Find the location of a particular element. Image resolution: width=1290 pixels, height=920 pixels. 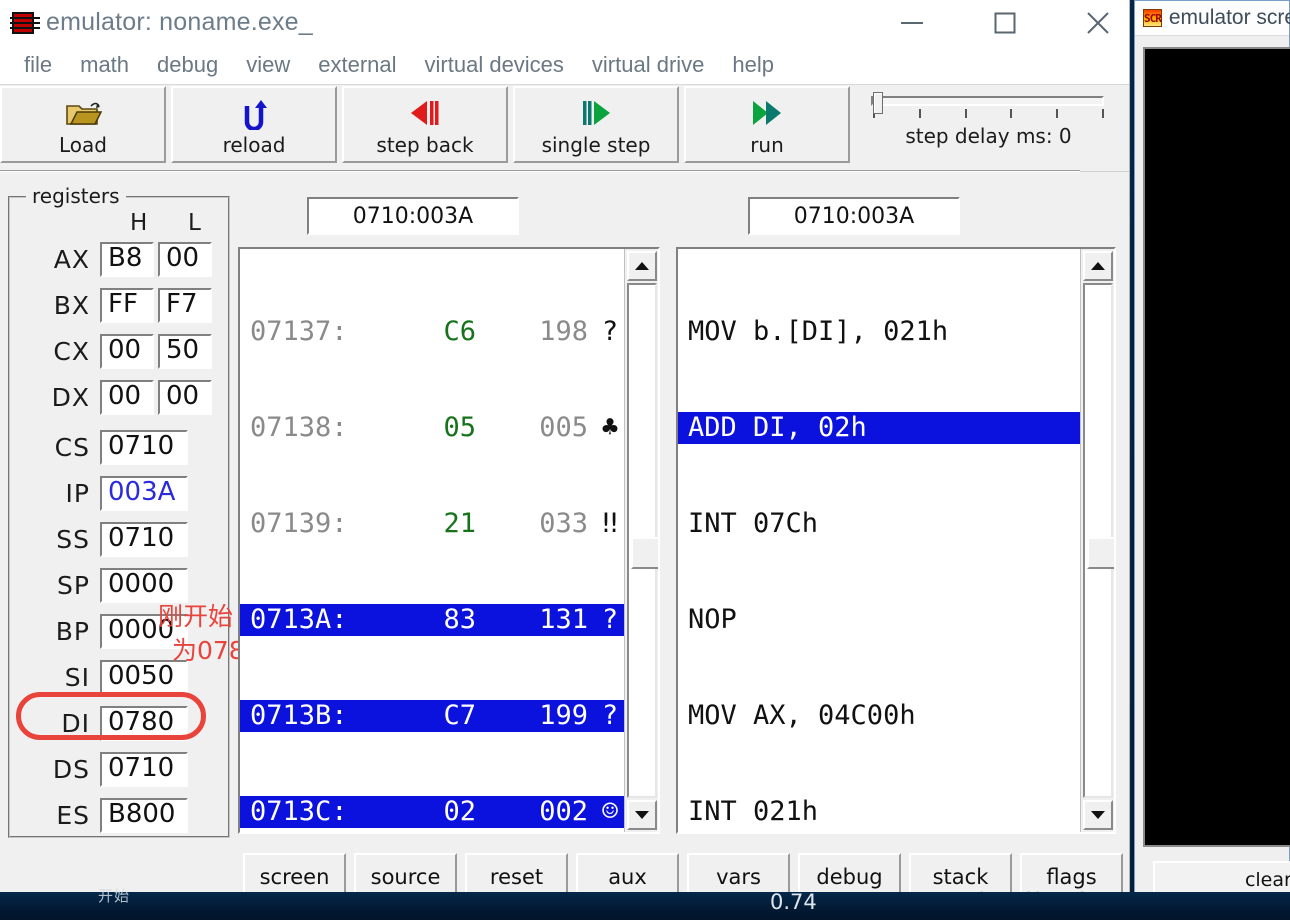

list-item: INT 07Ch is located at coordinates (896, 524).